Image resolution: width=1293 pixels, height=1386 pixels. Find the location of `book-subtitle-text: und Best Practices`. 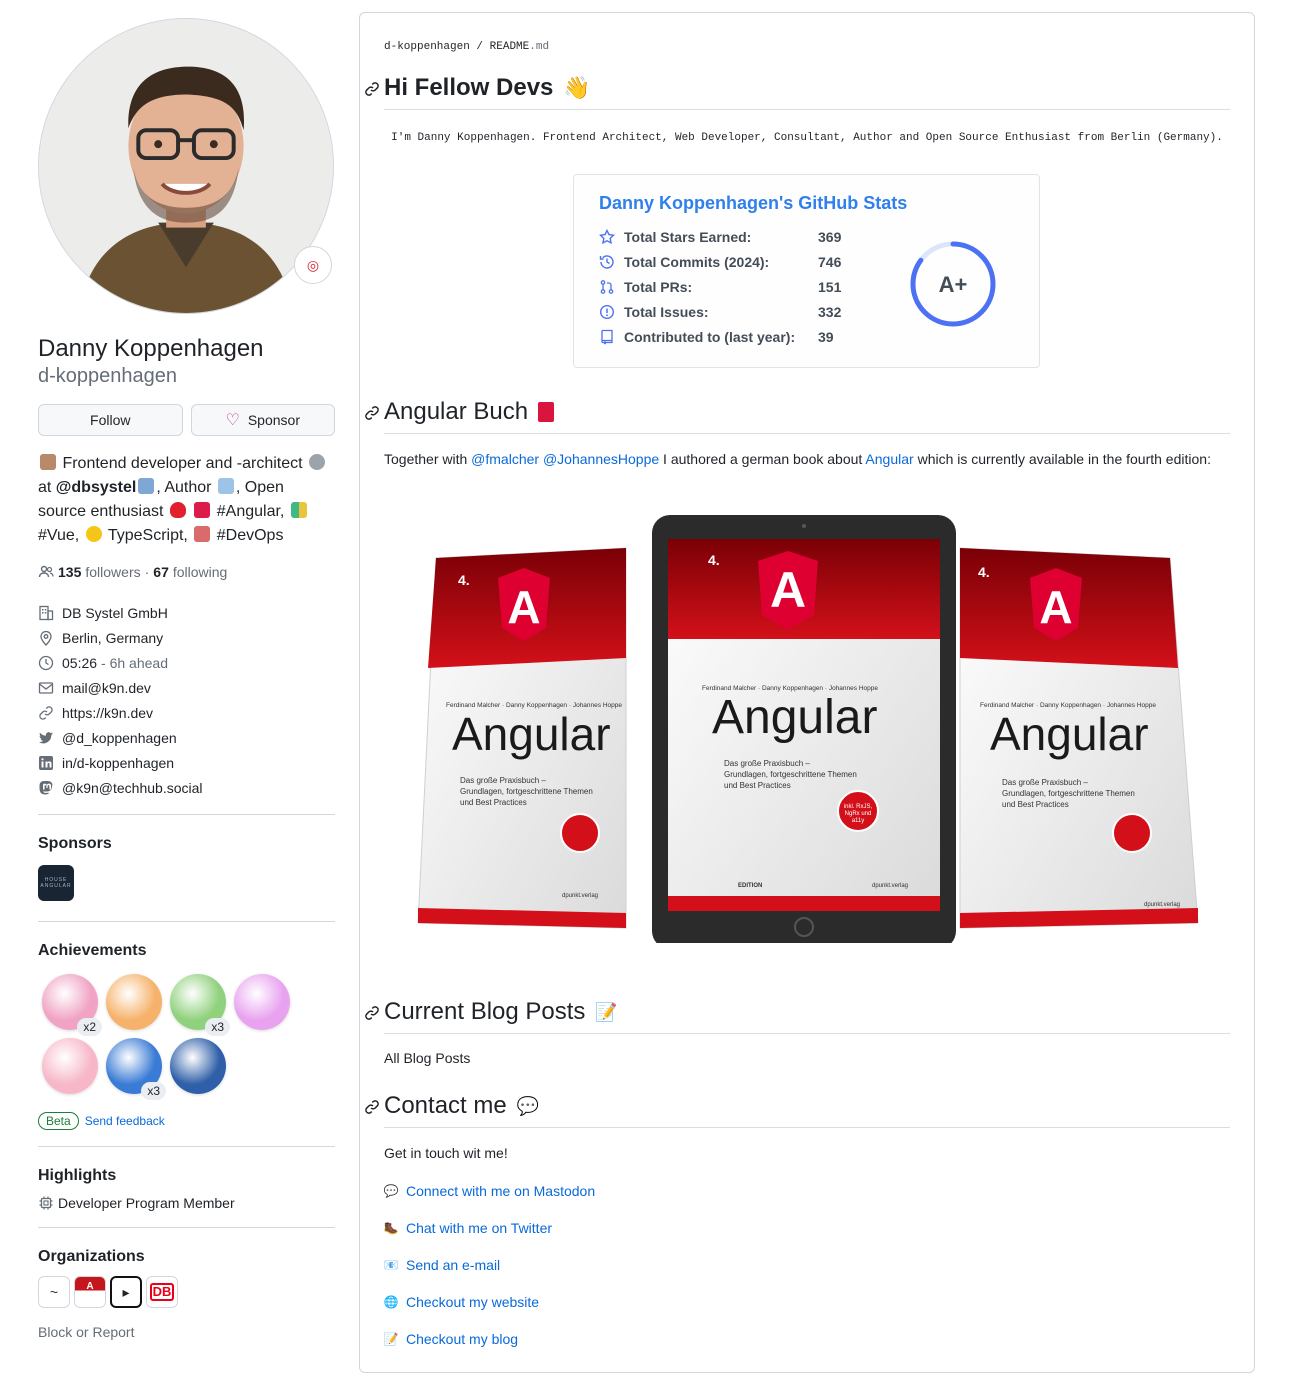

book-subtitle-text: und Best Practices is located at coordinates (493, 802).